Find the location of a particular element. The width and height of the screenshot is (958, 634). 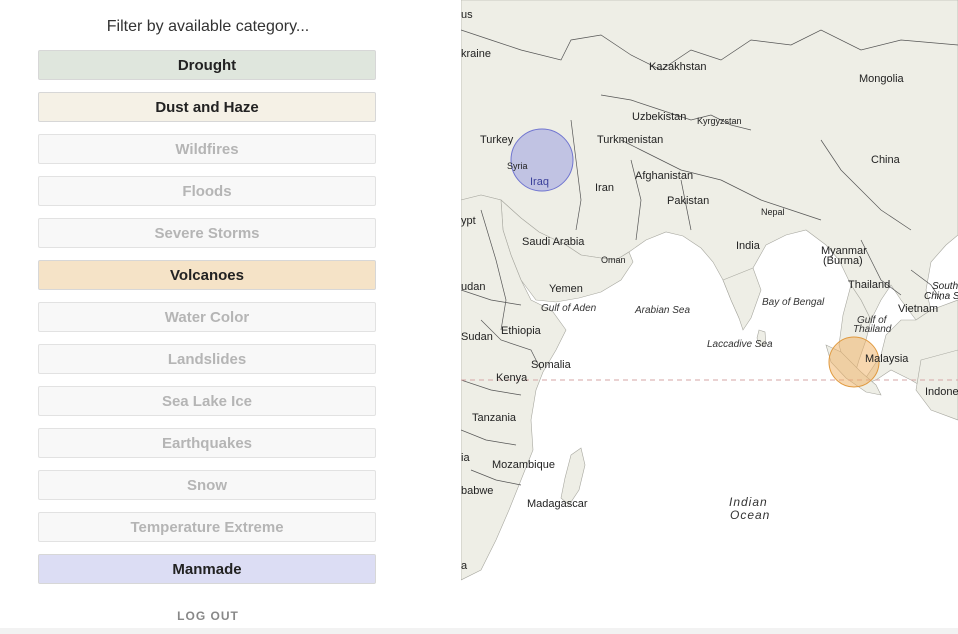

sea-label: Bay of Bengal is located at coordinates (793, 302).